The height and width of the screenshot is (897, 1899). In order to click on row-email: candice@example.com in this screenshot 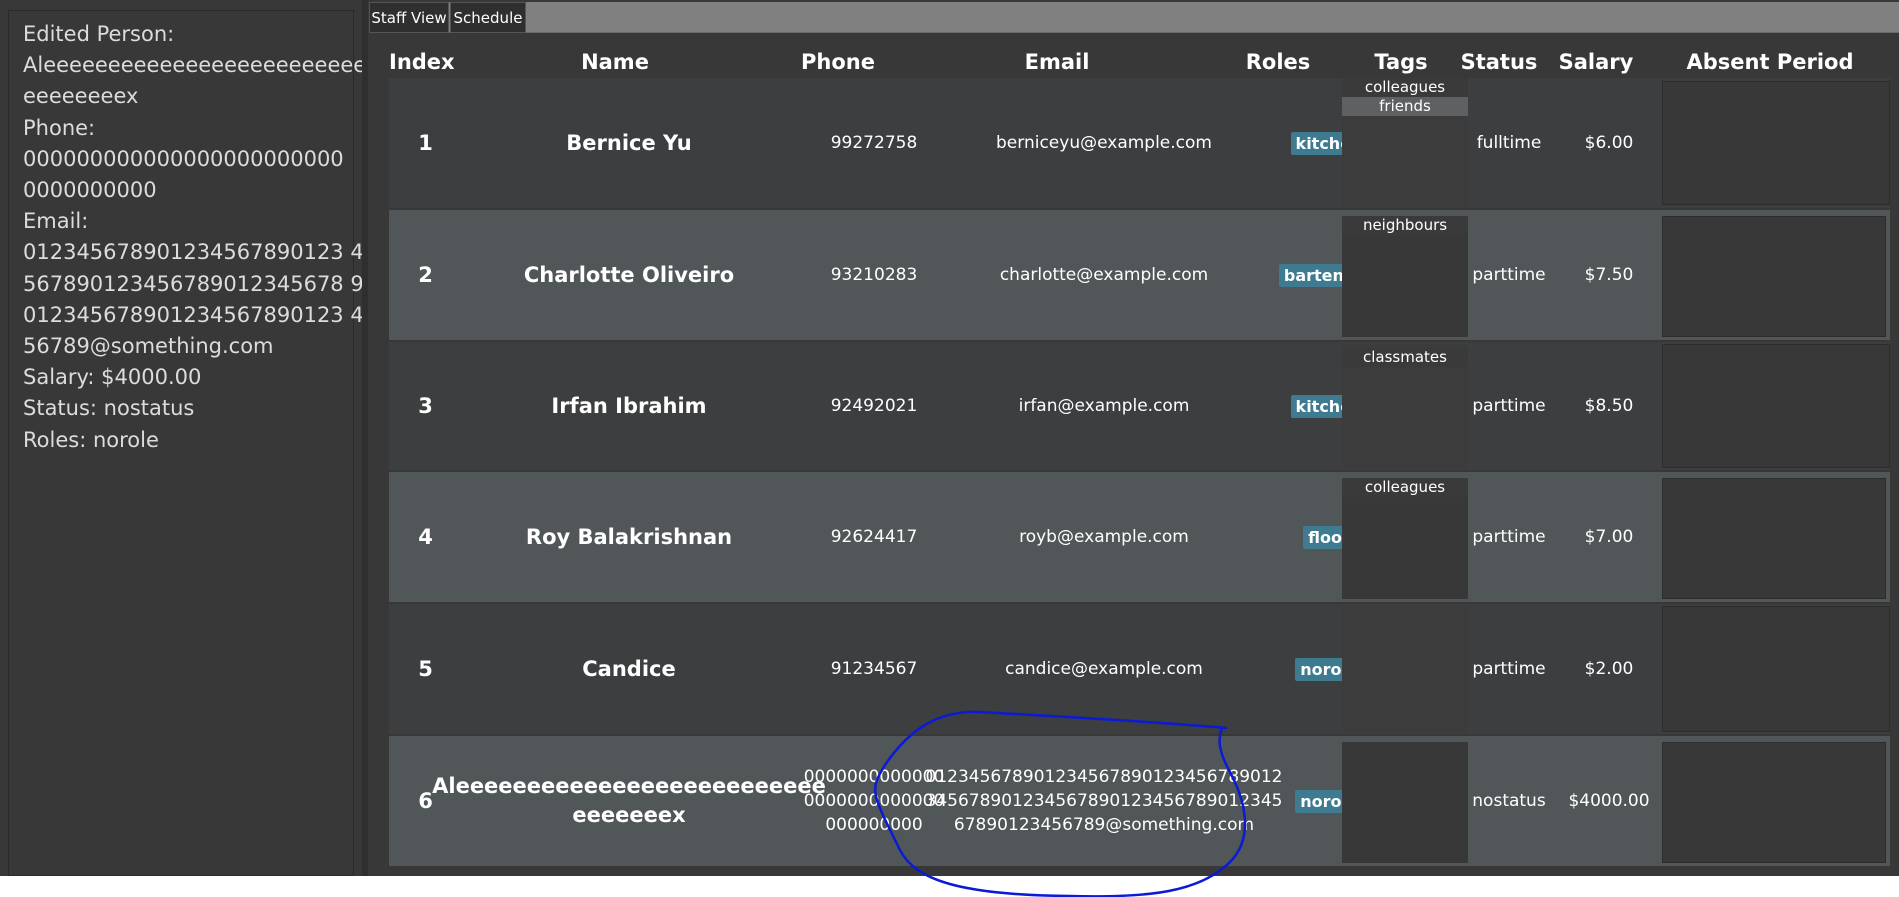, I will do `click(1104, 669)`.